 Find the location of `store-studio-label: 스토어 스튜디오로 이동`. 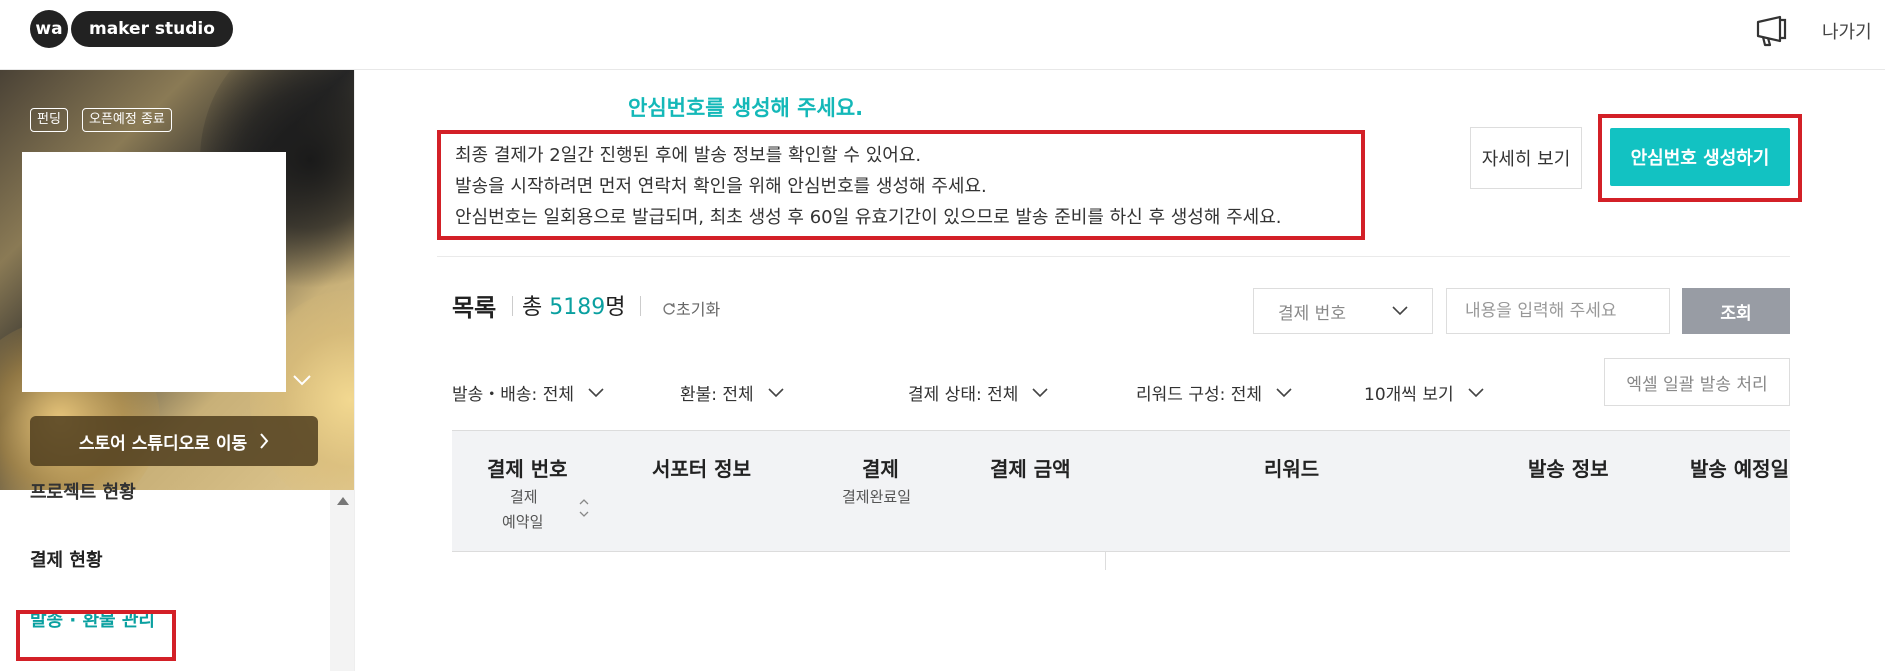

store-studio-label: 스토어 스튜디오로 이동 is located at coordinates (163, 443).